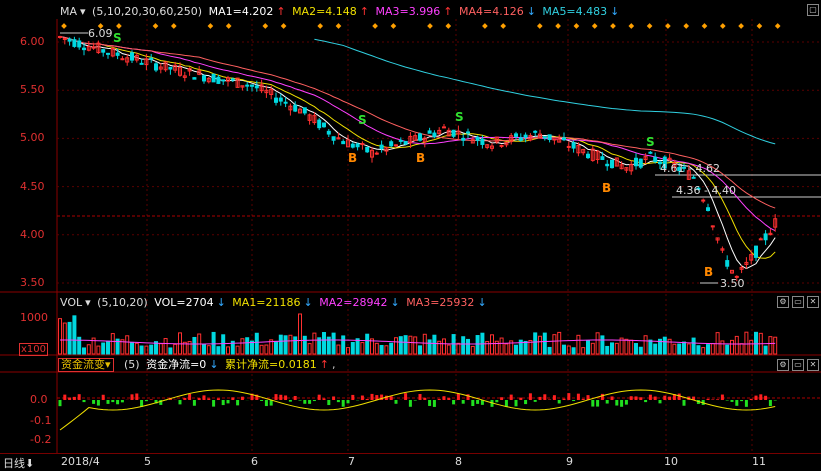 The image size is (821, 471). Describe the element at coordinates (75, 302) in the screenshot. I see `vol-selector: VOL▾` at that location.